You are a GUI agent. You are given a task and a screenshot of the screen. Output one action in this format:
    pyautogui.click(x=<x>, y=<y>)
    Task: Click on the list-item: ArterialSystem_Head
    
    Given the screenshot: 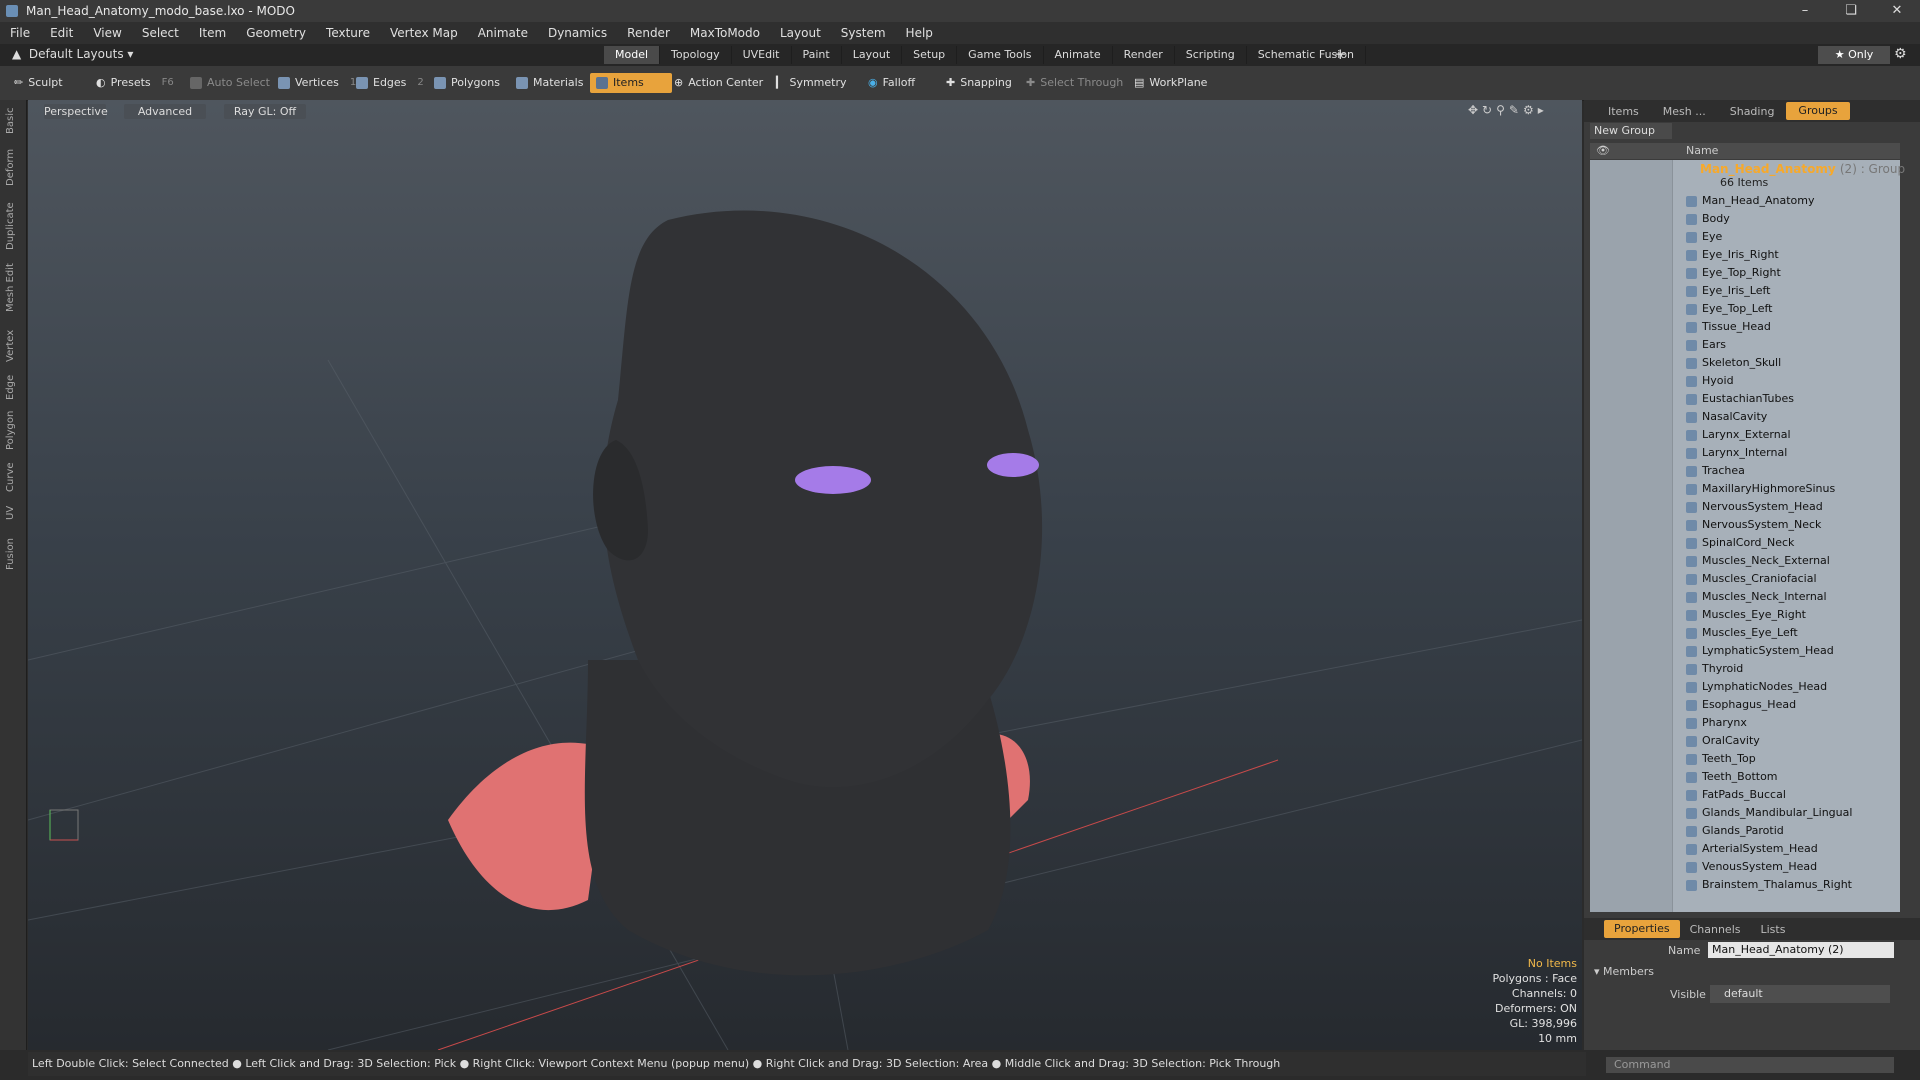 What is the action you would take?
    pyautogui.click(x=1752, y=849)
    